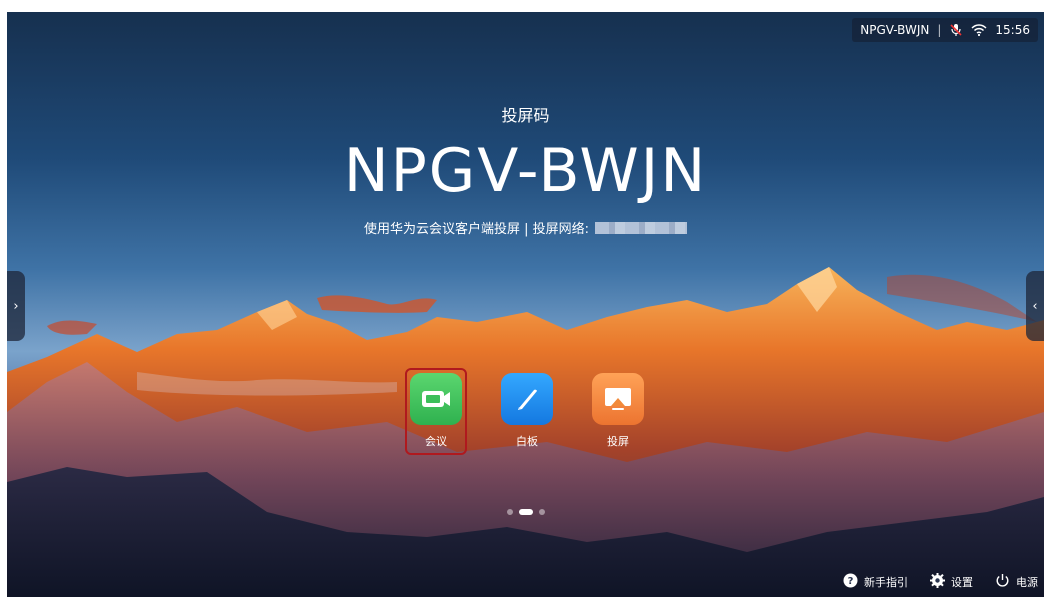 The height and width of the screenshot is (597, 1050). What do you see at coordinates (436, 399) in the screenshot?
I see `video-camera-icon` at bounding box center [436, 399].